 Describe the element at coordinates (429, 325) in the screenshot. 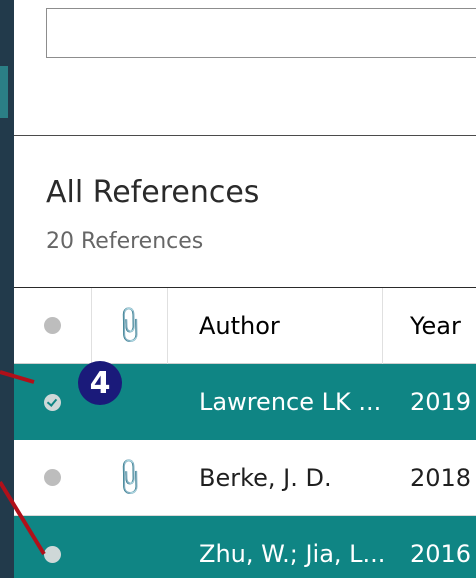

I see `column-header-year: Year` at that location.